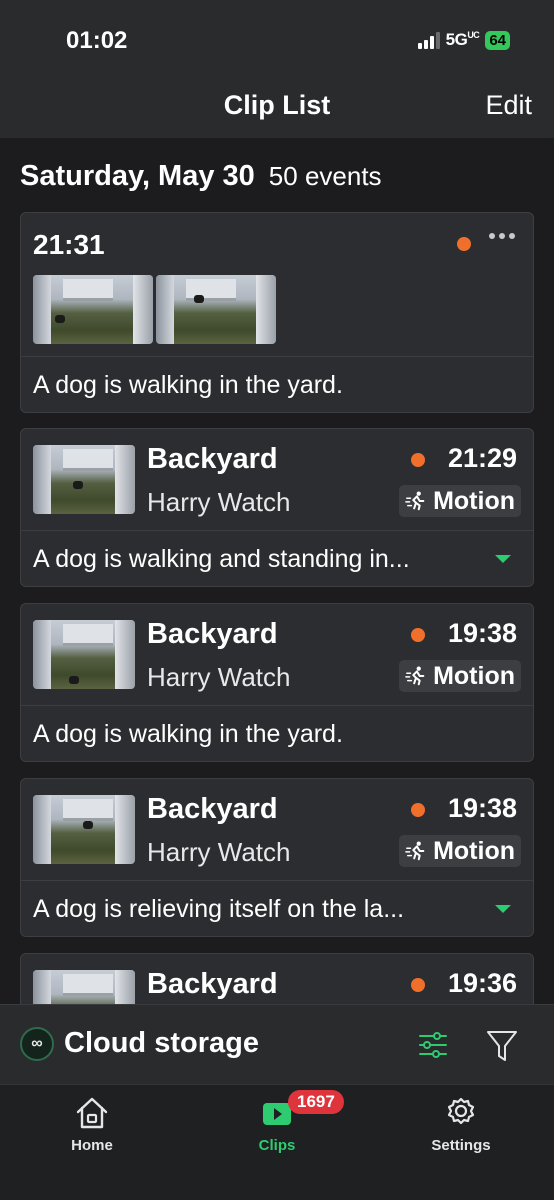 The image size is (554, 1200). Describe the element at coordinates (508, 105) in the screenshot. I see `edit-button: Edit` at that location.